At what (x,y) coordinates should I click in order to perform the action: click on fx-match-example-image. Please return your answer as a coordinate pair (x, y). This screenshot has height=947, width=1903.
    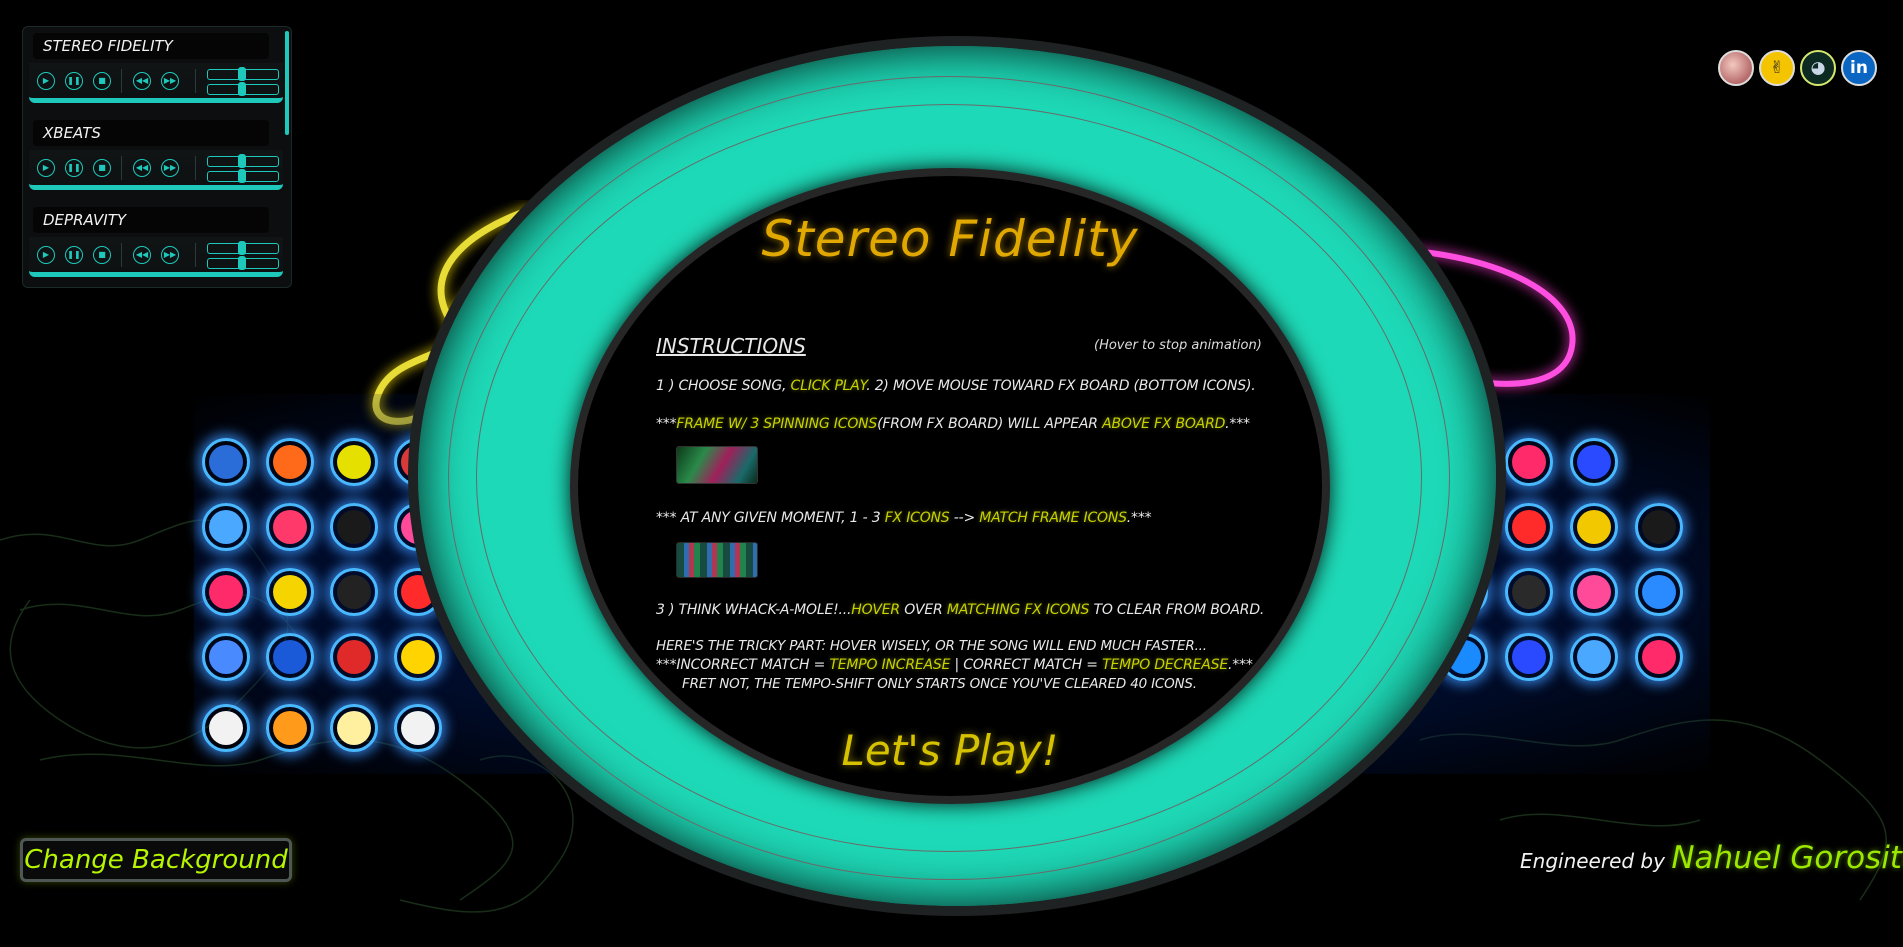
    Looking at the image, I should click on (717, 560).